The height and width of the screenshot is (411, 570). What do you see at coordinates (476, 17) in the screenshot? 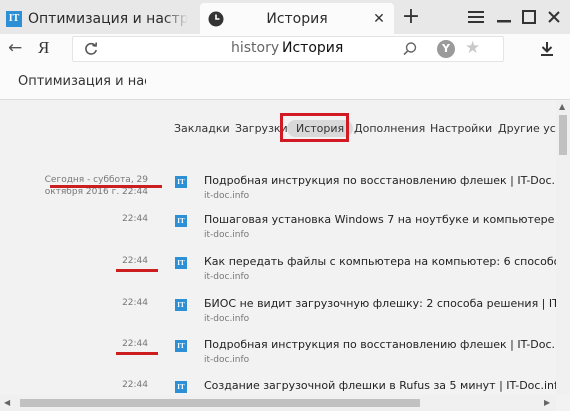
I see `menu-icon` at bounding box center [476, 17].